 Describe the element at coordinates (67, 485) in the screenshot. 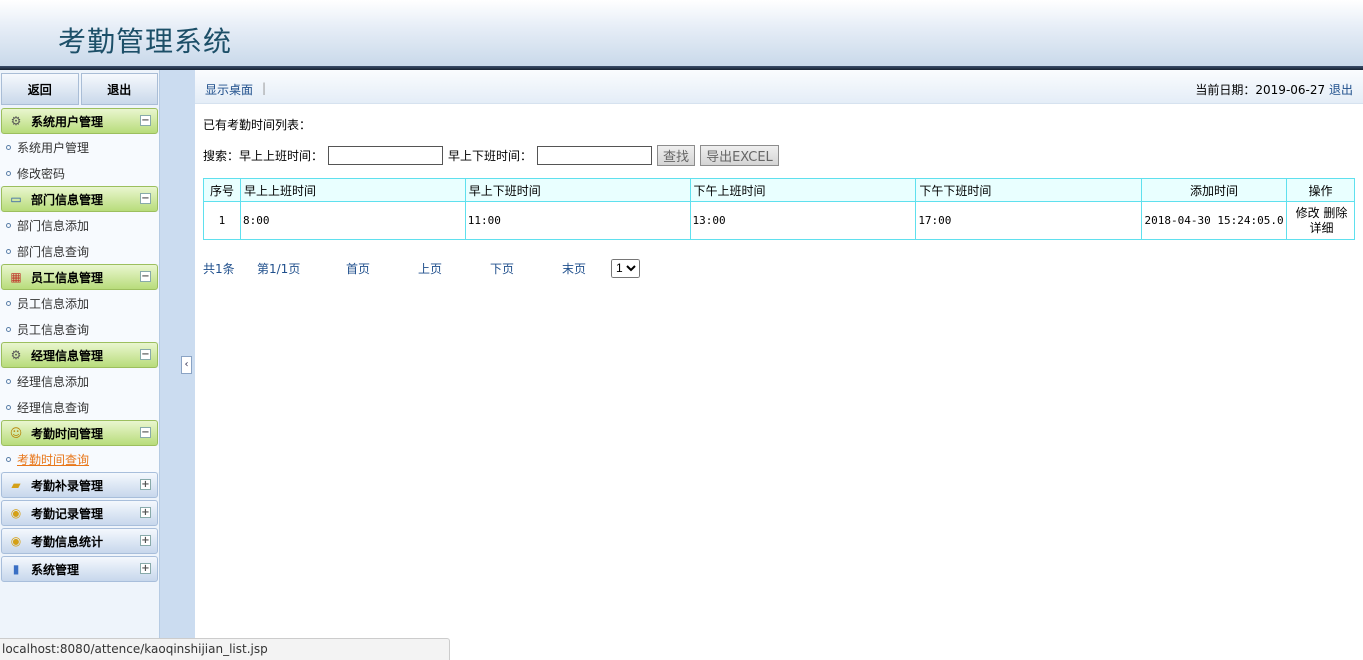

I see `sidebar-group-title: 考勤补录管理` at that location.